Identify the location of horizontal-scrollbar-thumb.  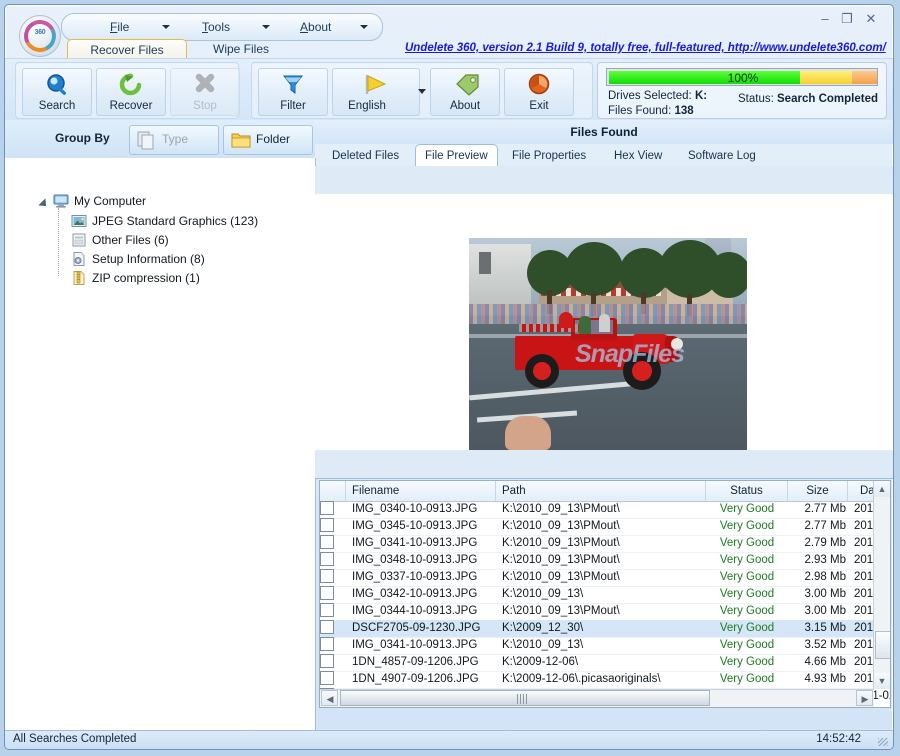
(525, 698).